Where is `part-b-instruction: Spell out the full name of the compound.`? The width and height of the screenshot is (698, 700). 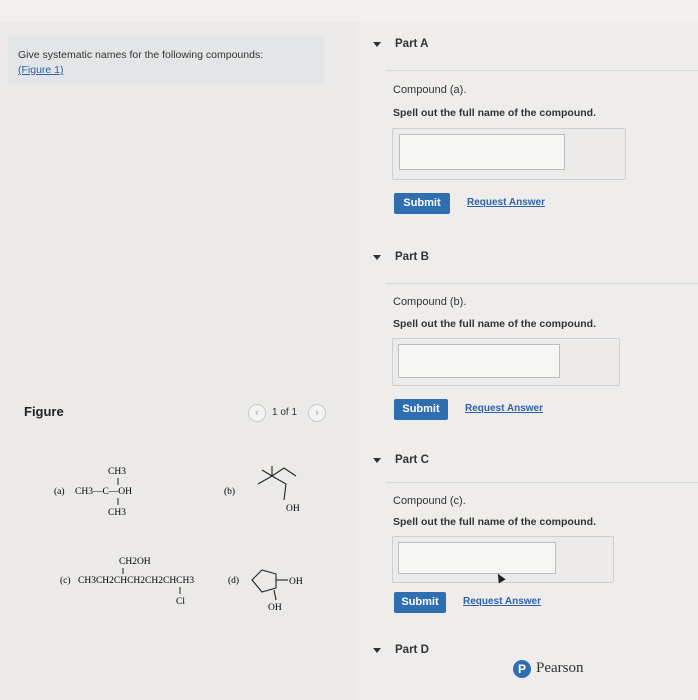 part-b-instruction: Spell out the full name of the compound. is located at coordinates (494, 324).